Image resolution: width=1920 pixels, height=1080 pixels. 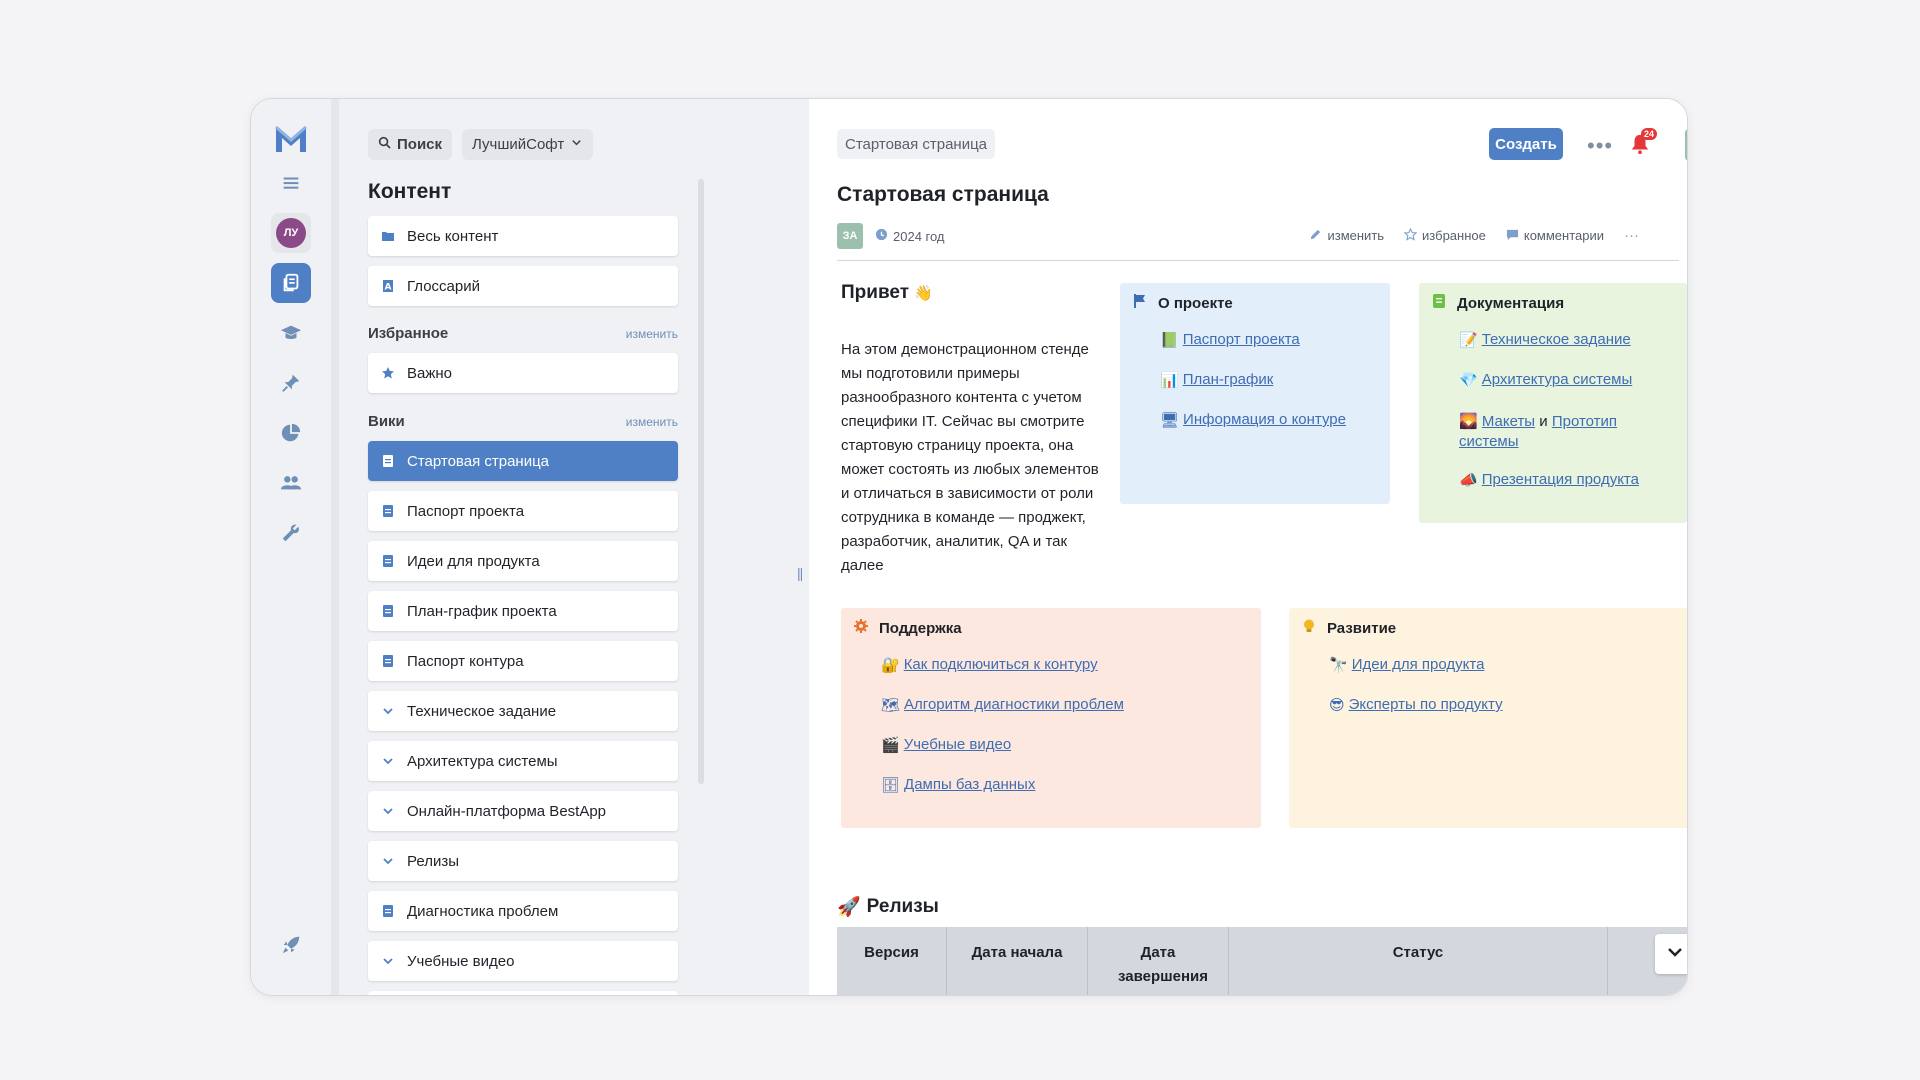 I want to click on wrench-icon, so click(x=291, y=533).